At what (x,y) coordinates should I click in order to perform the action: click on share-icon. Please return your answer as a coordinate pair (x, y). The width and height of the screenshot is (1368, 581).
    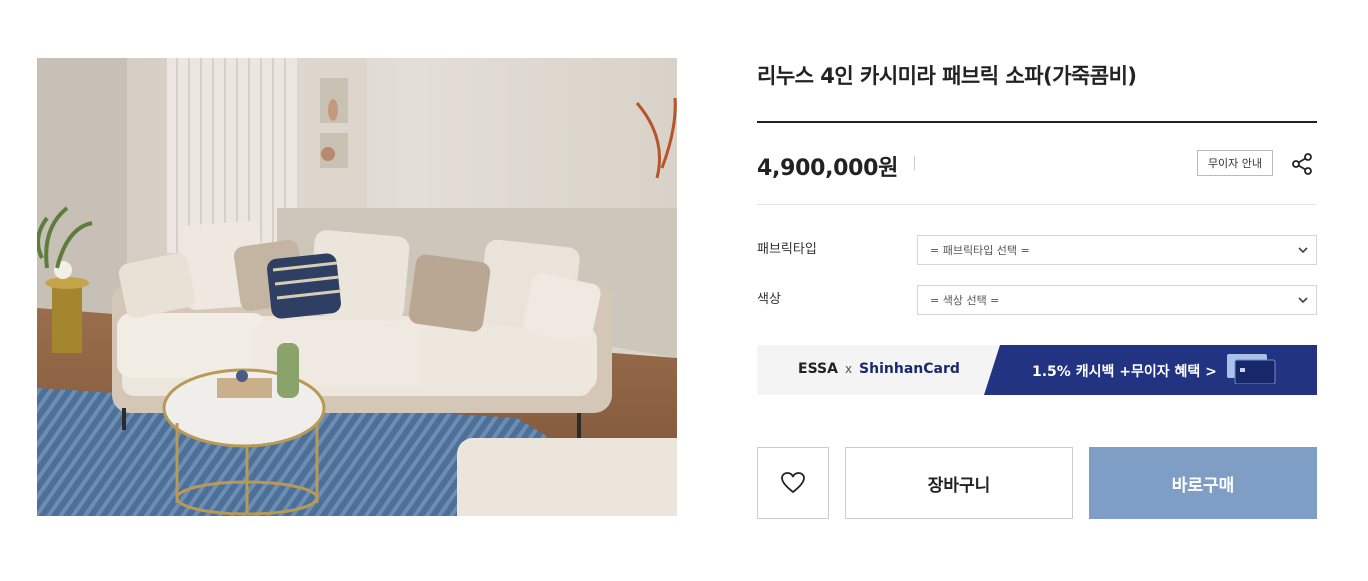
    Looking at the image, I should click on (1302, 164).